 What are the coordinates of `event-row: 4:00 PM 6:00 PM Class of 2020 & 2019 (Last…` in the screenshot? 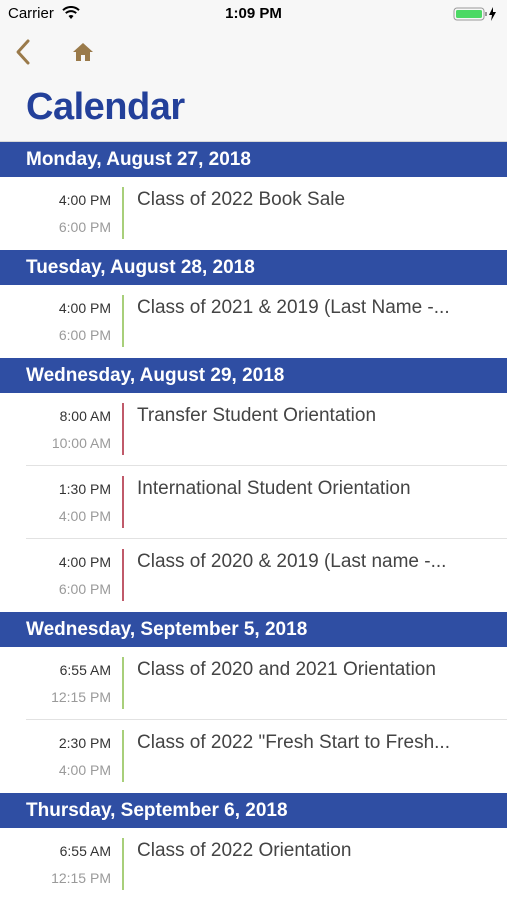 It's located at (253, 575).